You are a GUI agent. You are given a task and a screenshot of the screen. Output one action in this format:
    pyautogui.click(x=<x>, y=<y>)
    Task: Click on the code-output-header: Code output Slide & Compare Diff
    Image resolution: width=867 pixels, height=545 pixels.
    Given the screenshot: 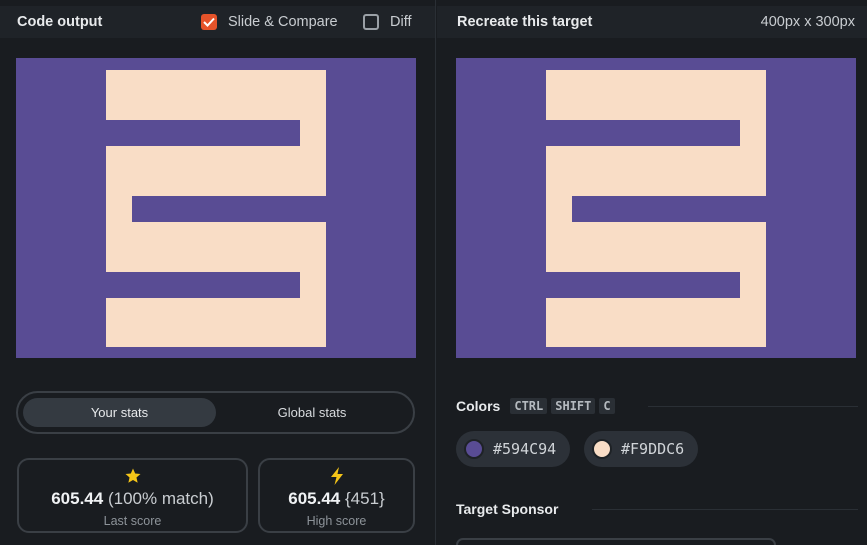 What is the action you would take?
    pyautogui.click(x=217, y=22)
    